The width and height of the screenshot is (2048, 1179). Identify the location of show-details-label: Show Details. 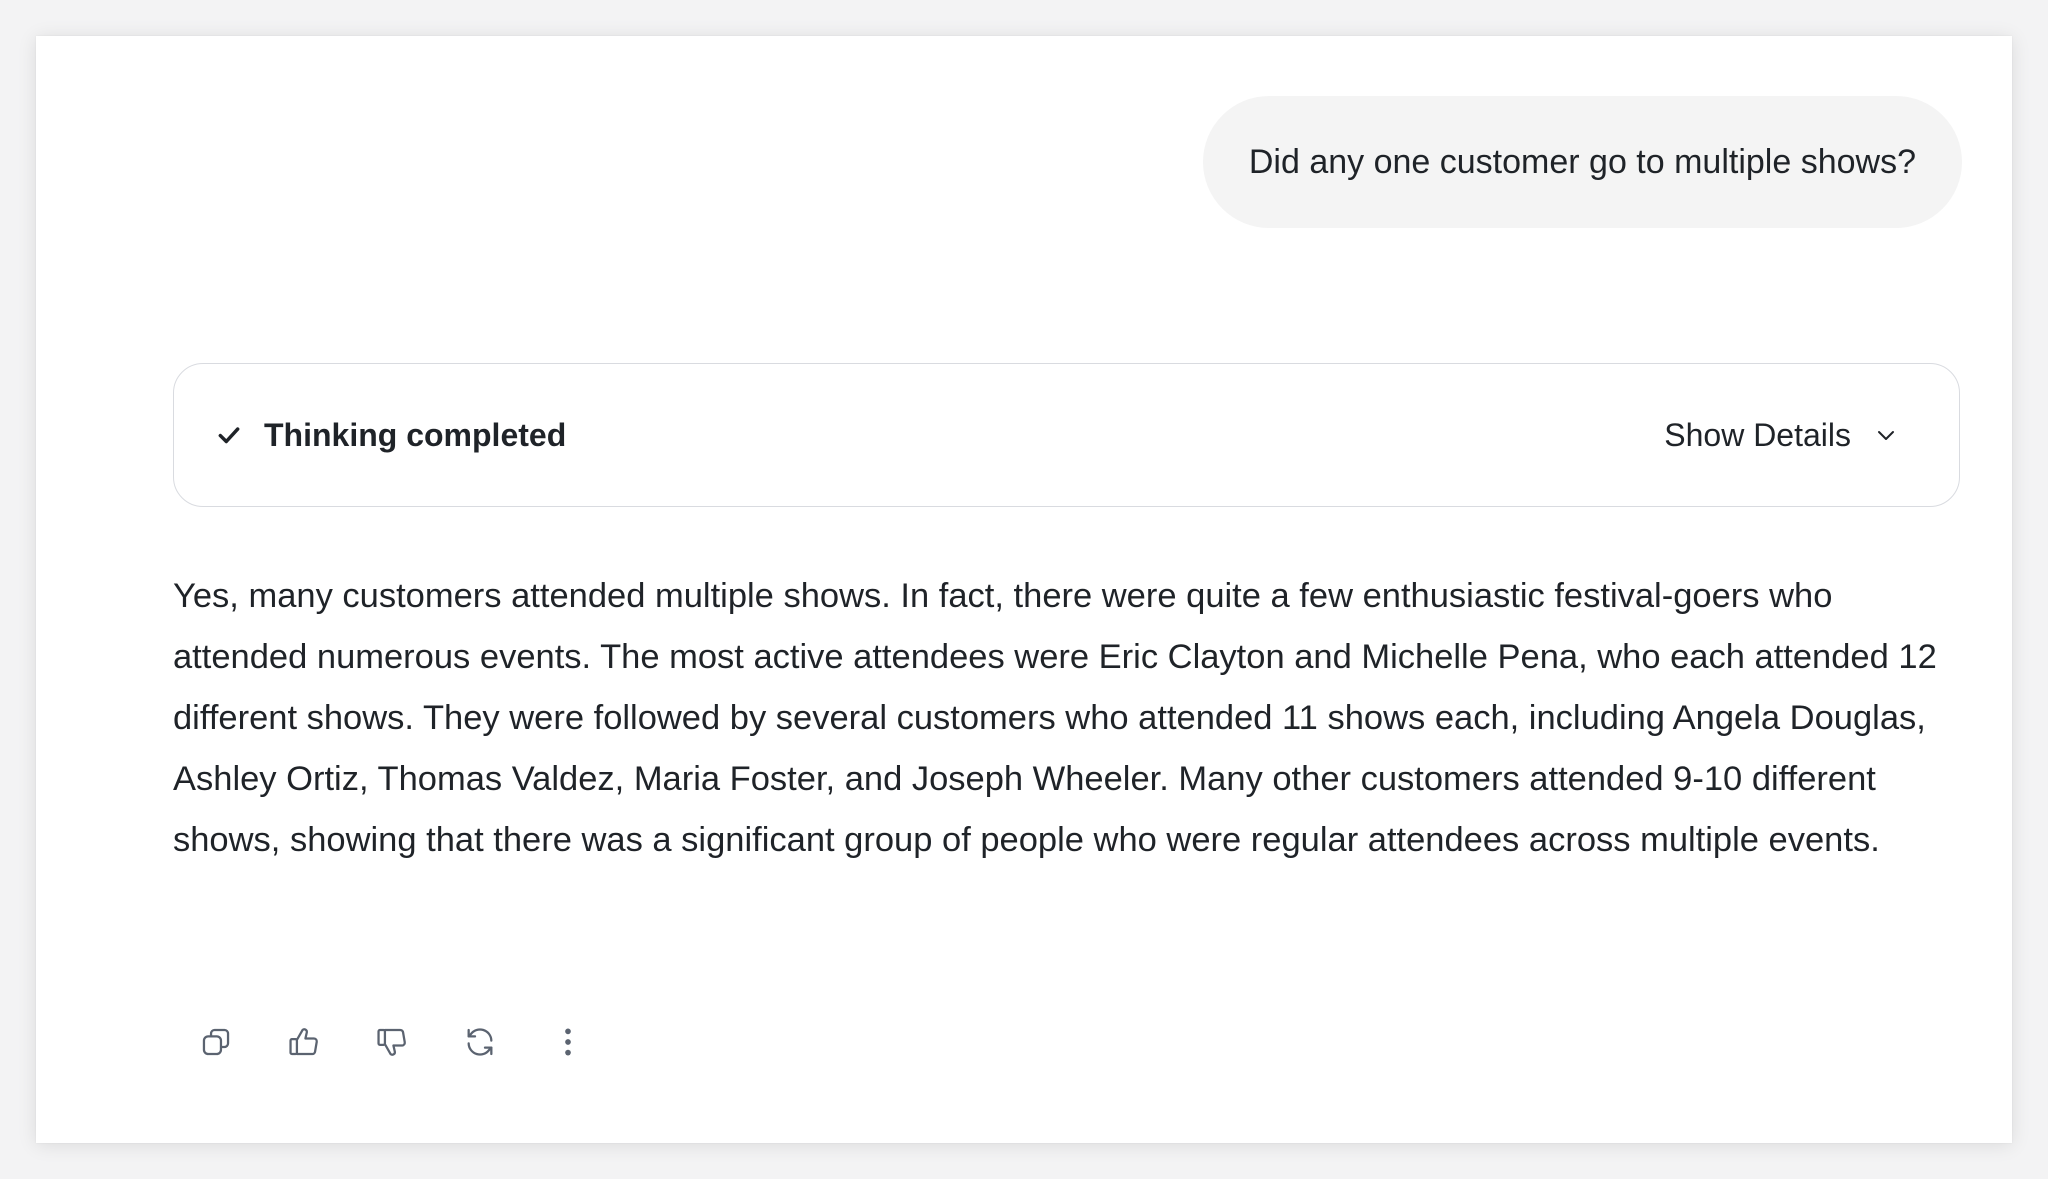
(1757, 434).